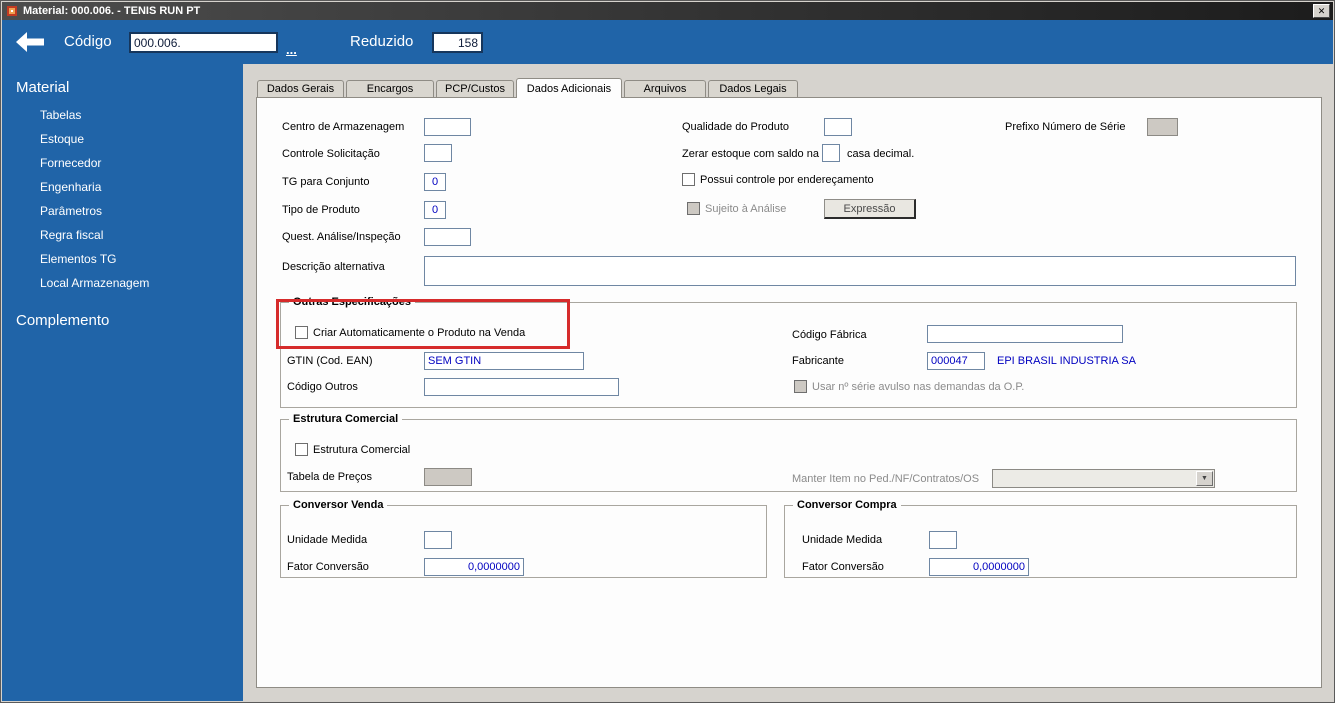 The width and height of the screenshot is (1335, 703). Describe the element at coordinates (665, 88) in the screenshot. I see `tab-arquivos: Arquivos` at that location.